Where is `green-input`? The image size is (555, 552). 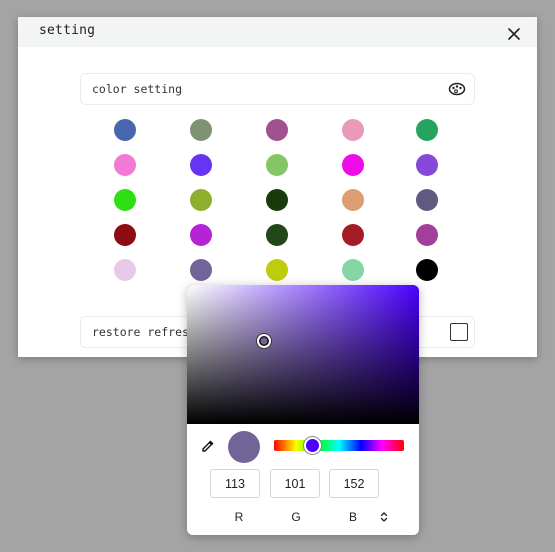 green-input is located at coordinates (295, 483).